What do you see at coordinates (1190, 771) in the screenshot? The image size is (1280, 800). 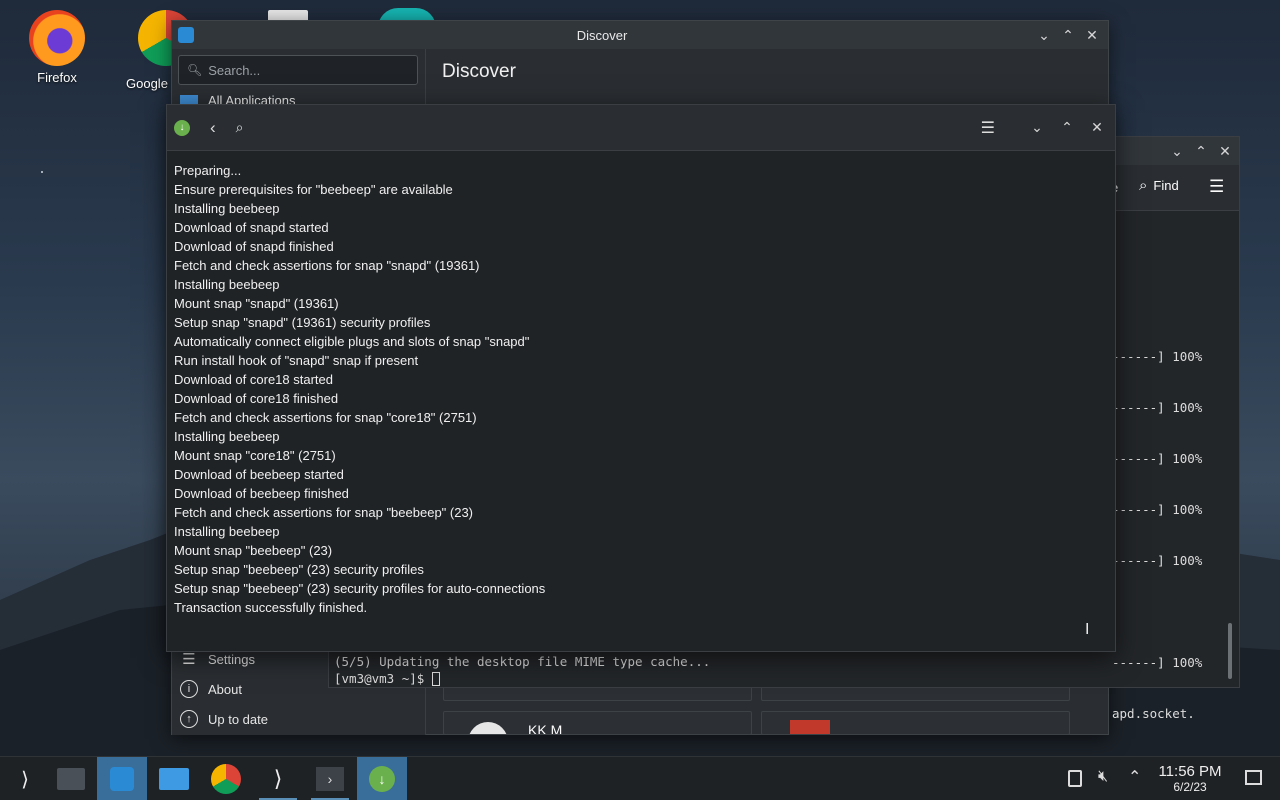 I see `clock-time: 11:56 PM` at bounding box center [1190, 771].